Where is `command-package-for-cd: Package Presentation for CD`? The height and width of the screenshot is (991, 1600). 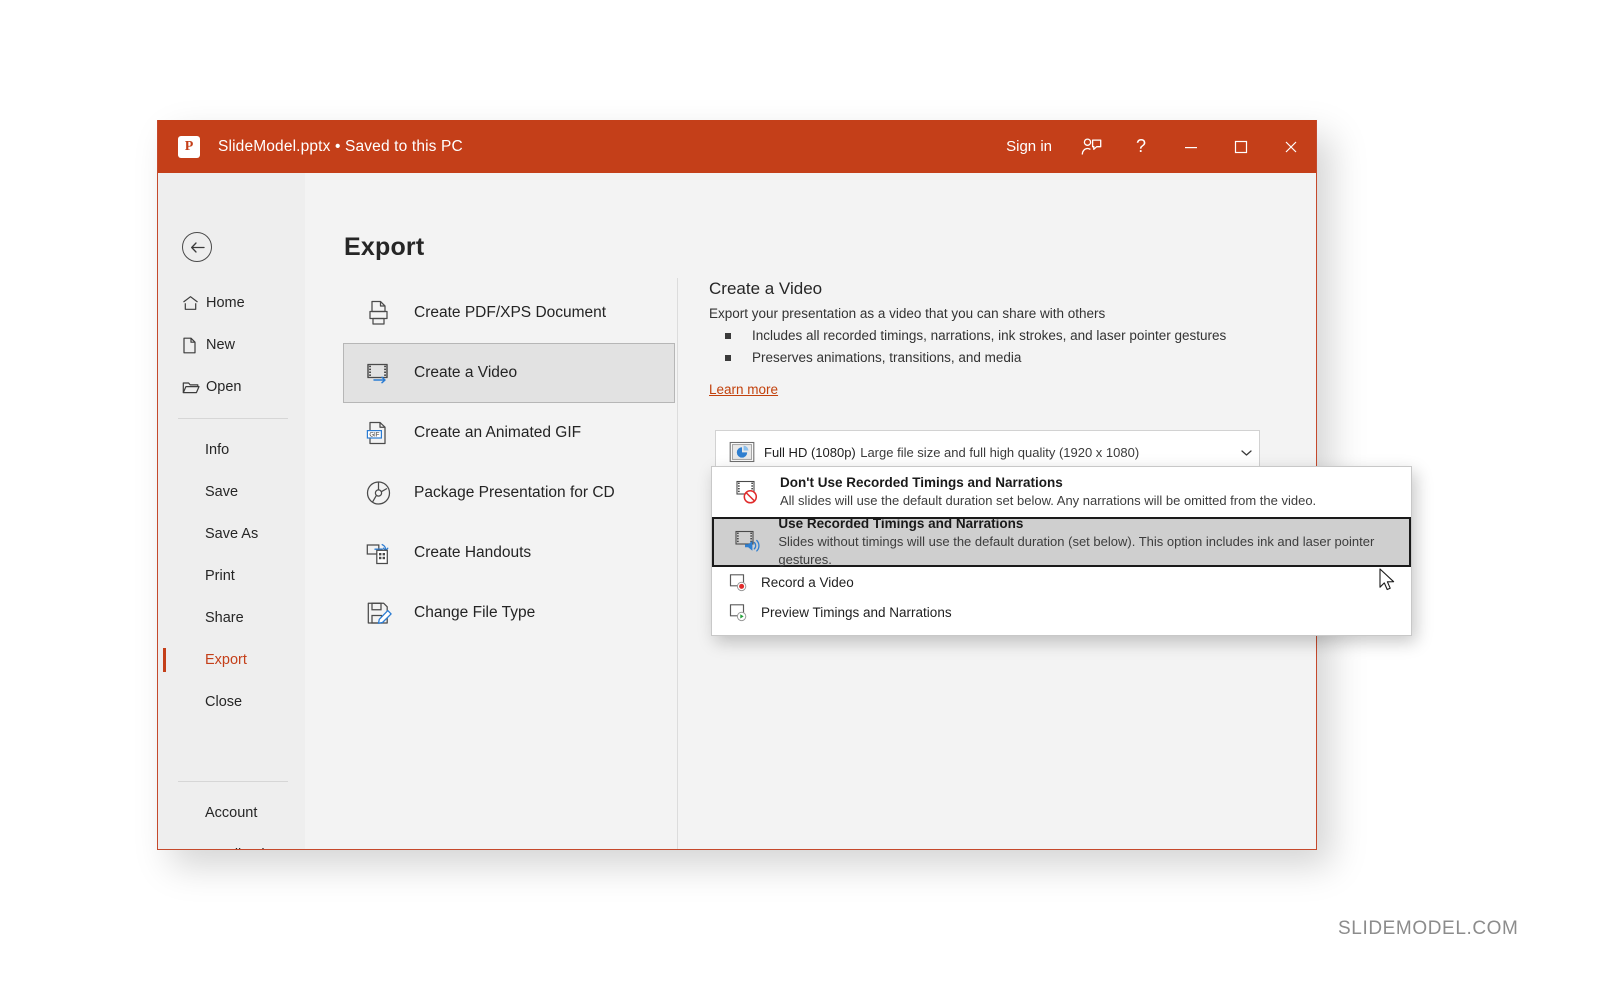 command-package-for-cd: Package Presentation for CD is located at coordinates (509, 493).